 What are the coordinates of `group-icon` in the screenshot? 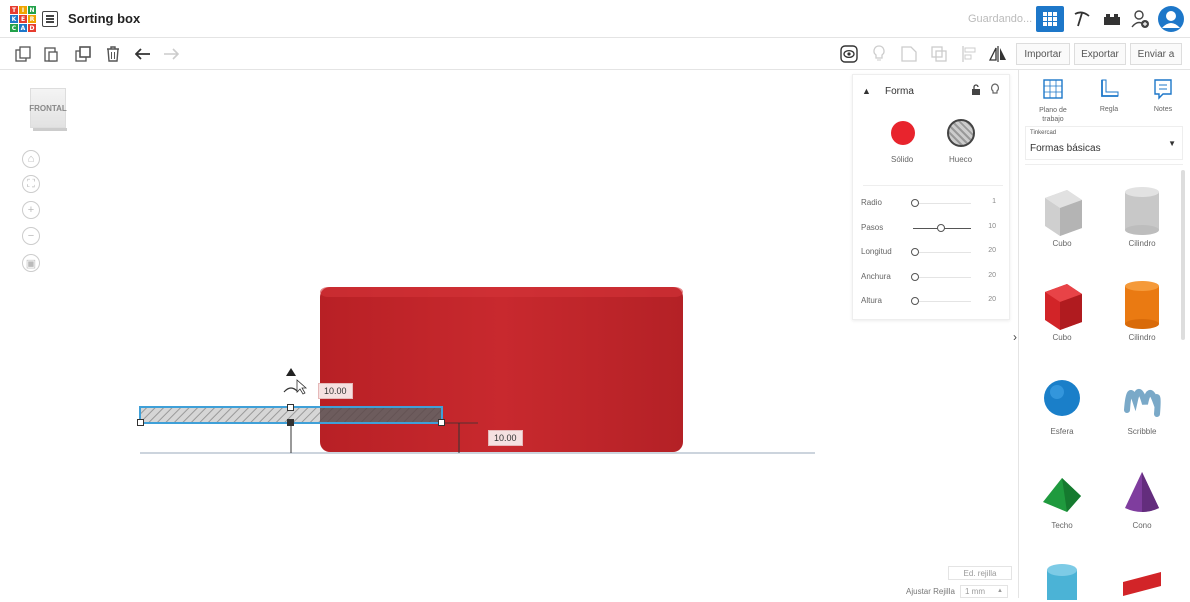 It's located at (909, 54).